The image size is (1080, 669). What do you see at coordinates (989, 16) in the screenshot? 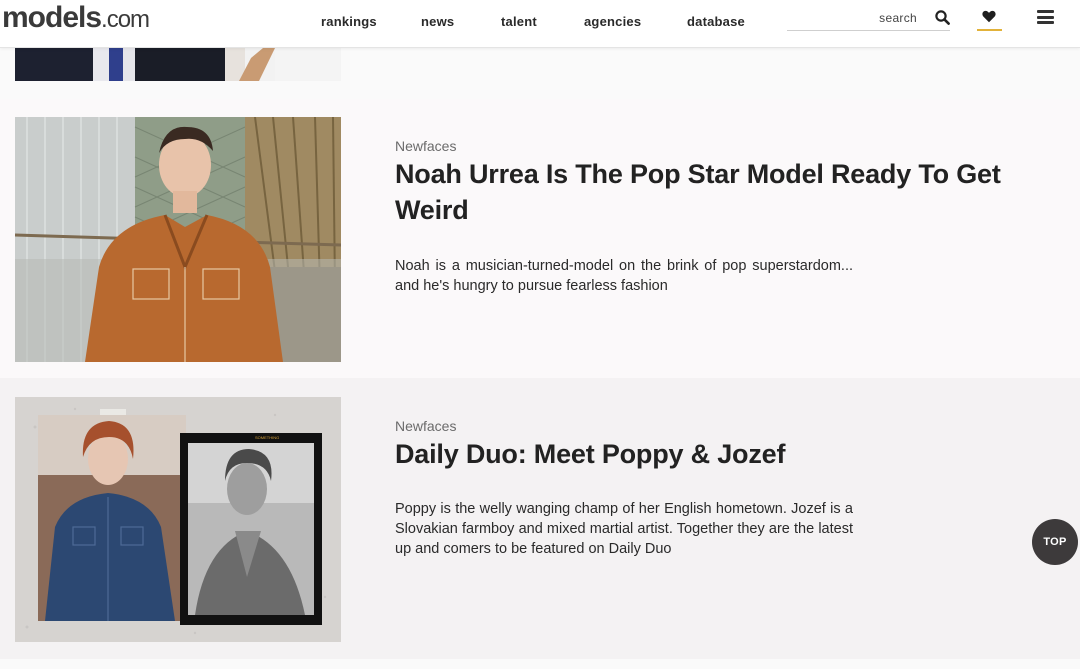
I see `heart-icon` at bounding box center [989, 16].